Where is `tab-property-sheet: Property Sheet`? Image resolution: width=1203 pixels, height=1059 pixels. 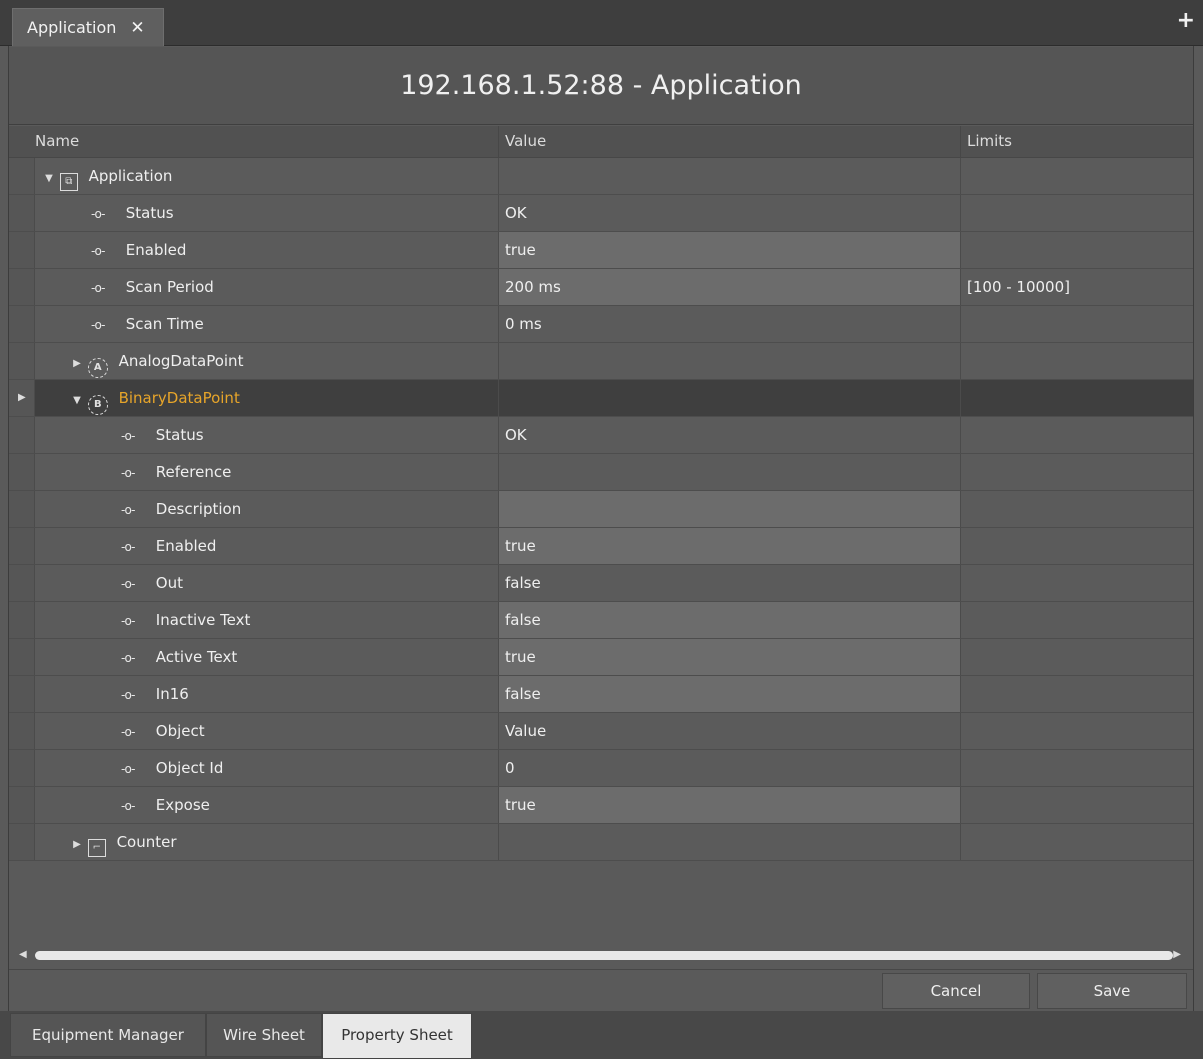 tab-property-sheet: Property Sheet is located at coordinates (397, 1036).